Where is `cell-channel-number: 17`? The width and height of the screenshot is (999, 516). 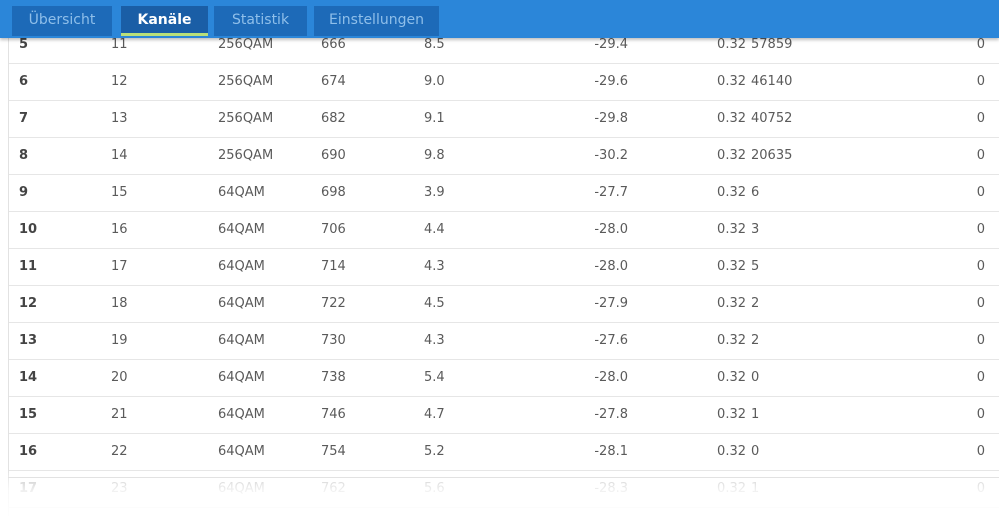
cell-channel-number: 17 is located at coordinates (164, 267).